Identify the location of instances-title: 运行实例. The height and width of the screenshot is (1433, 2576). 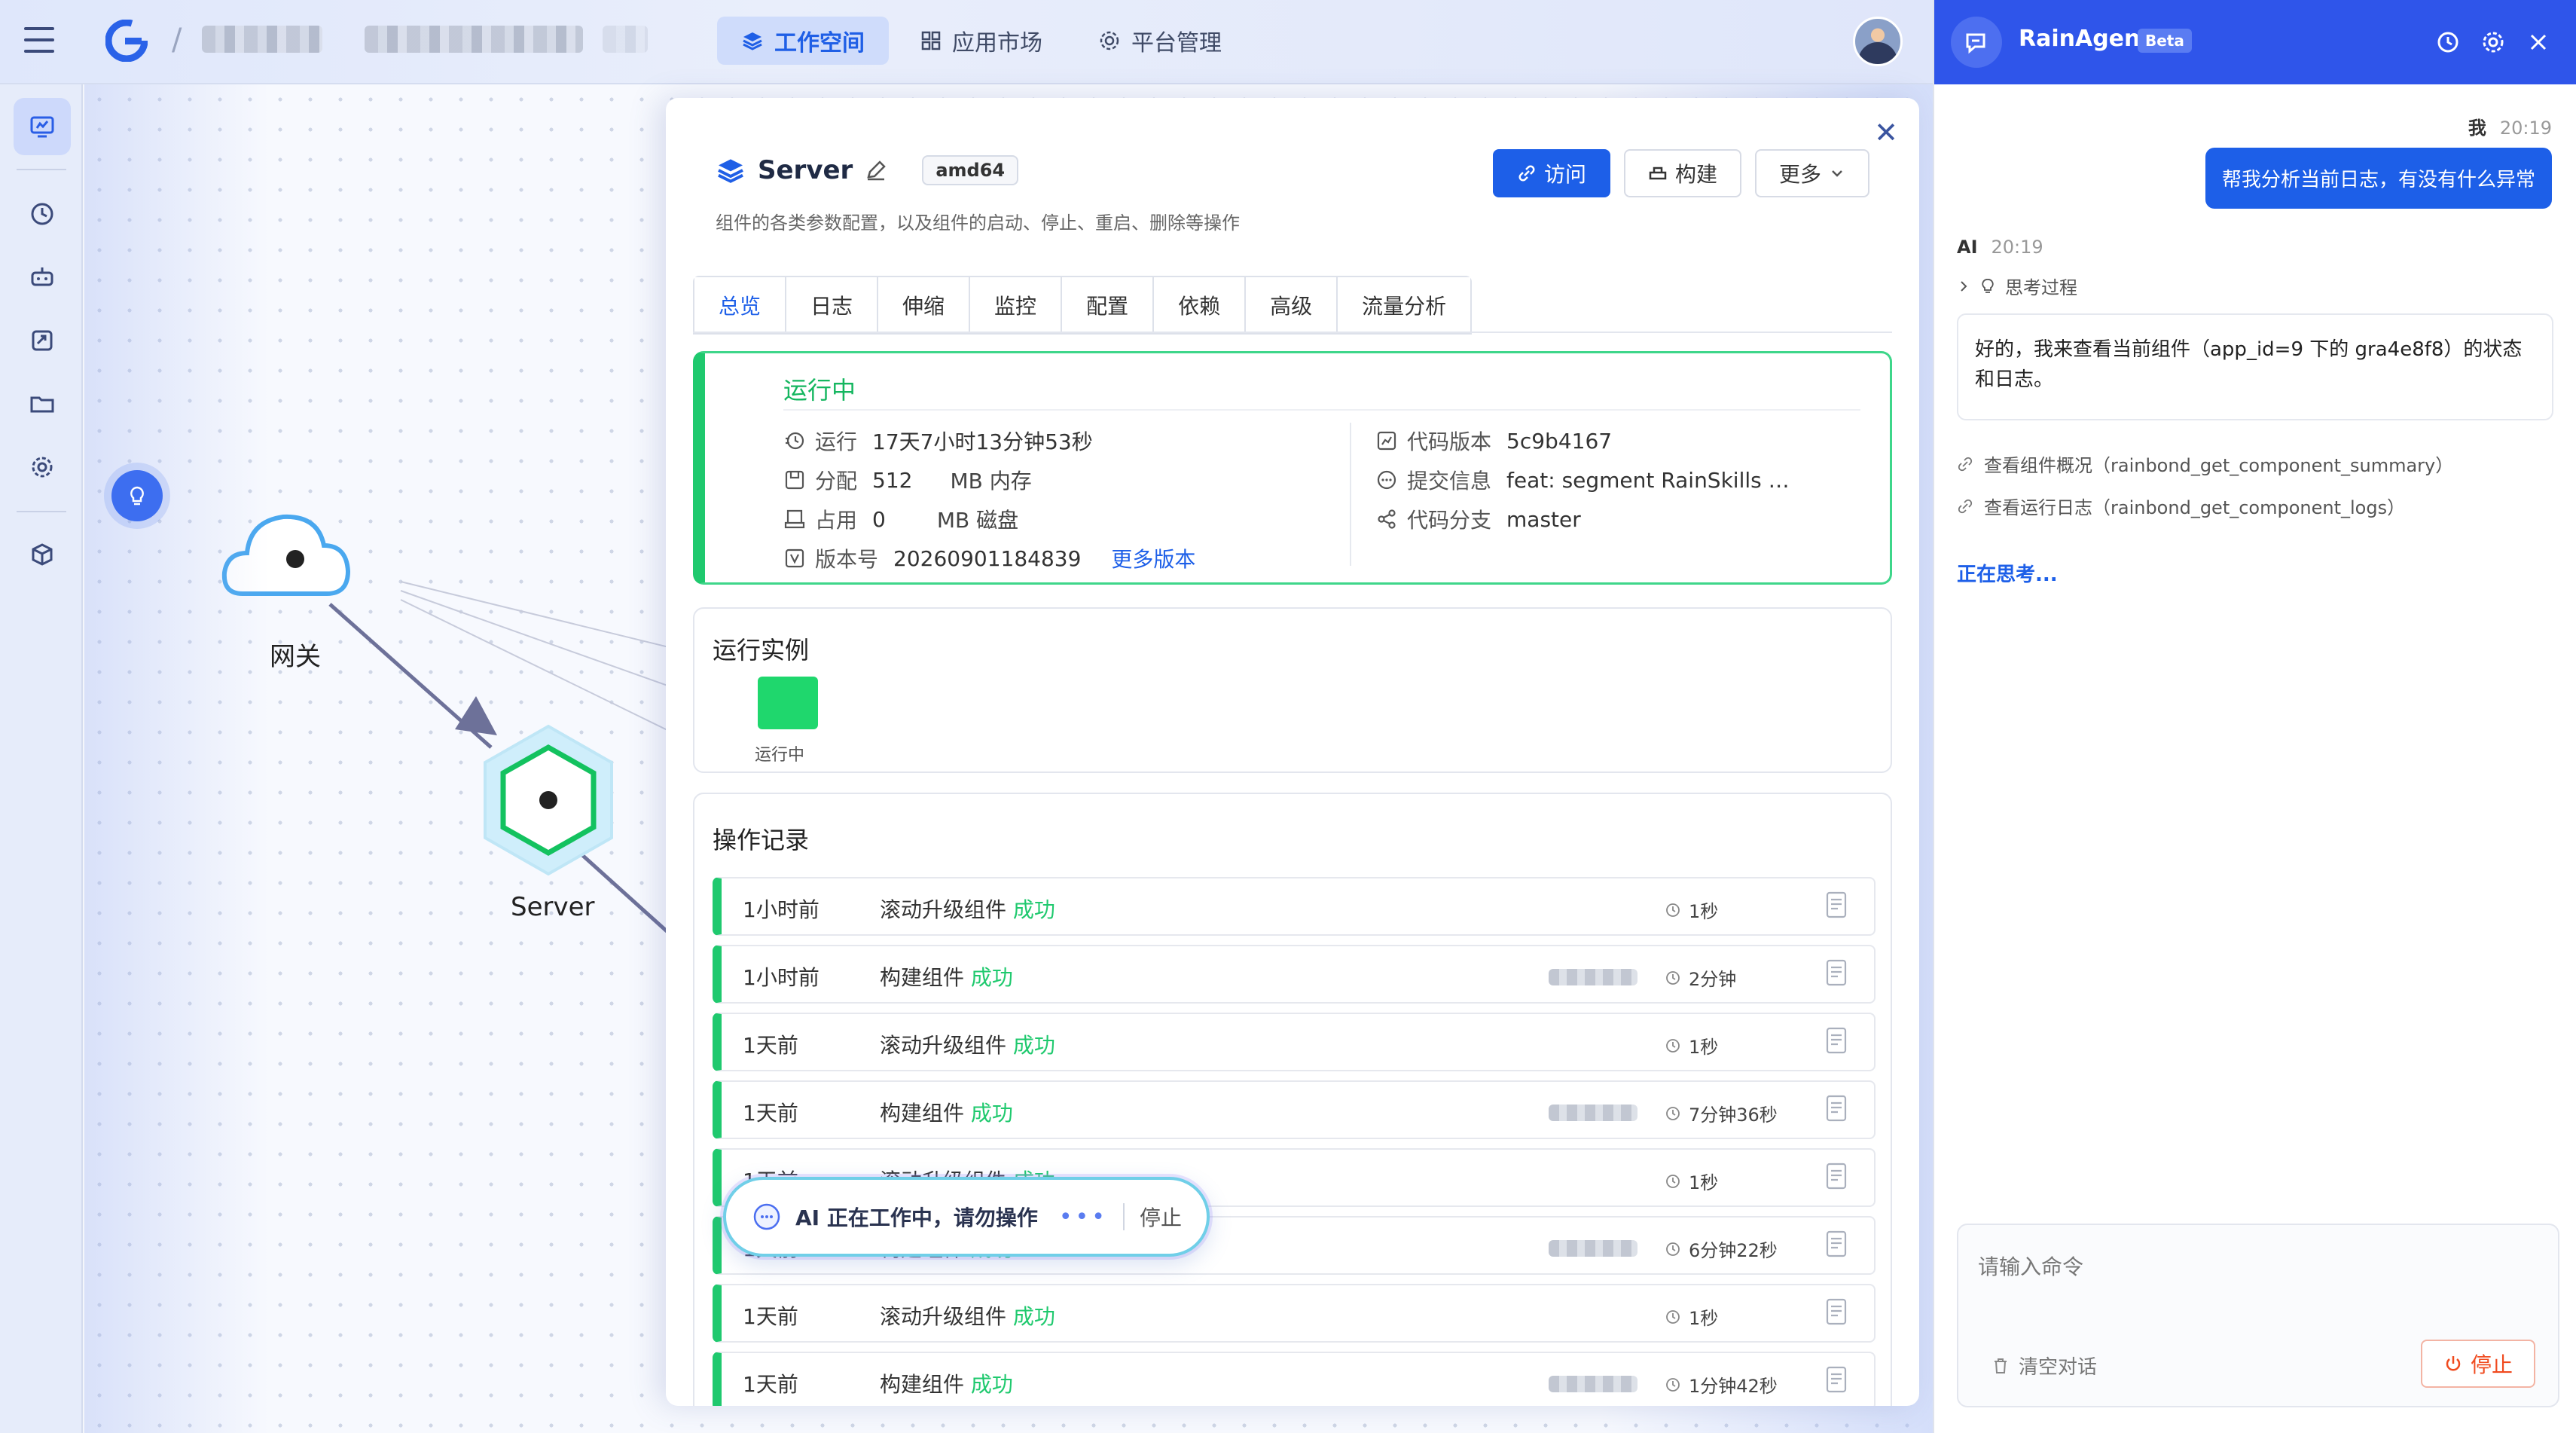
(762, 650).